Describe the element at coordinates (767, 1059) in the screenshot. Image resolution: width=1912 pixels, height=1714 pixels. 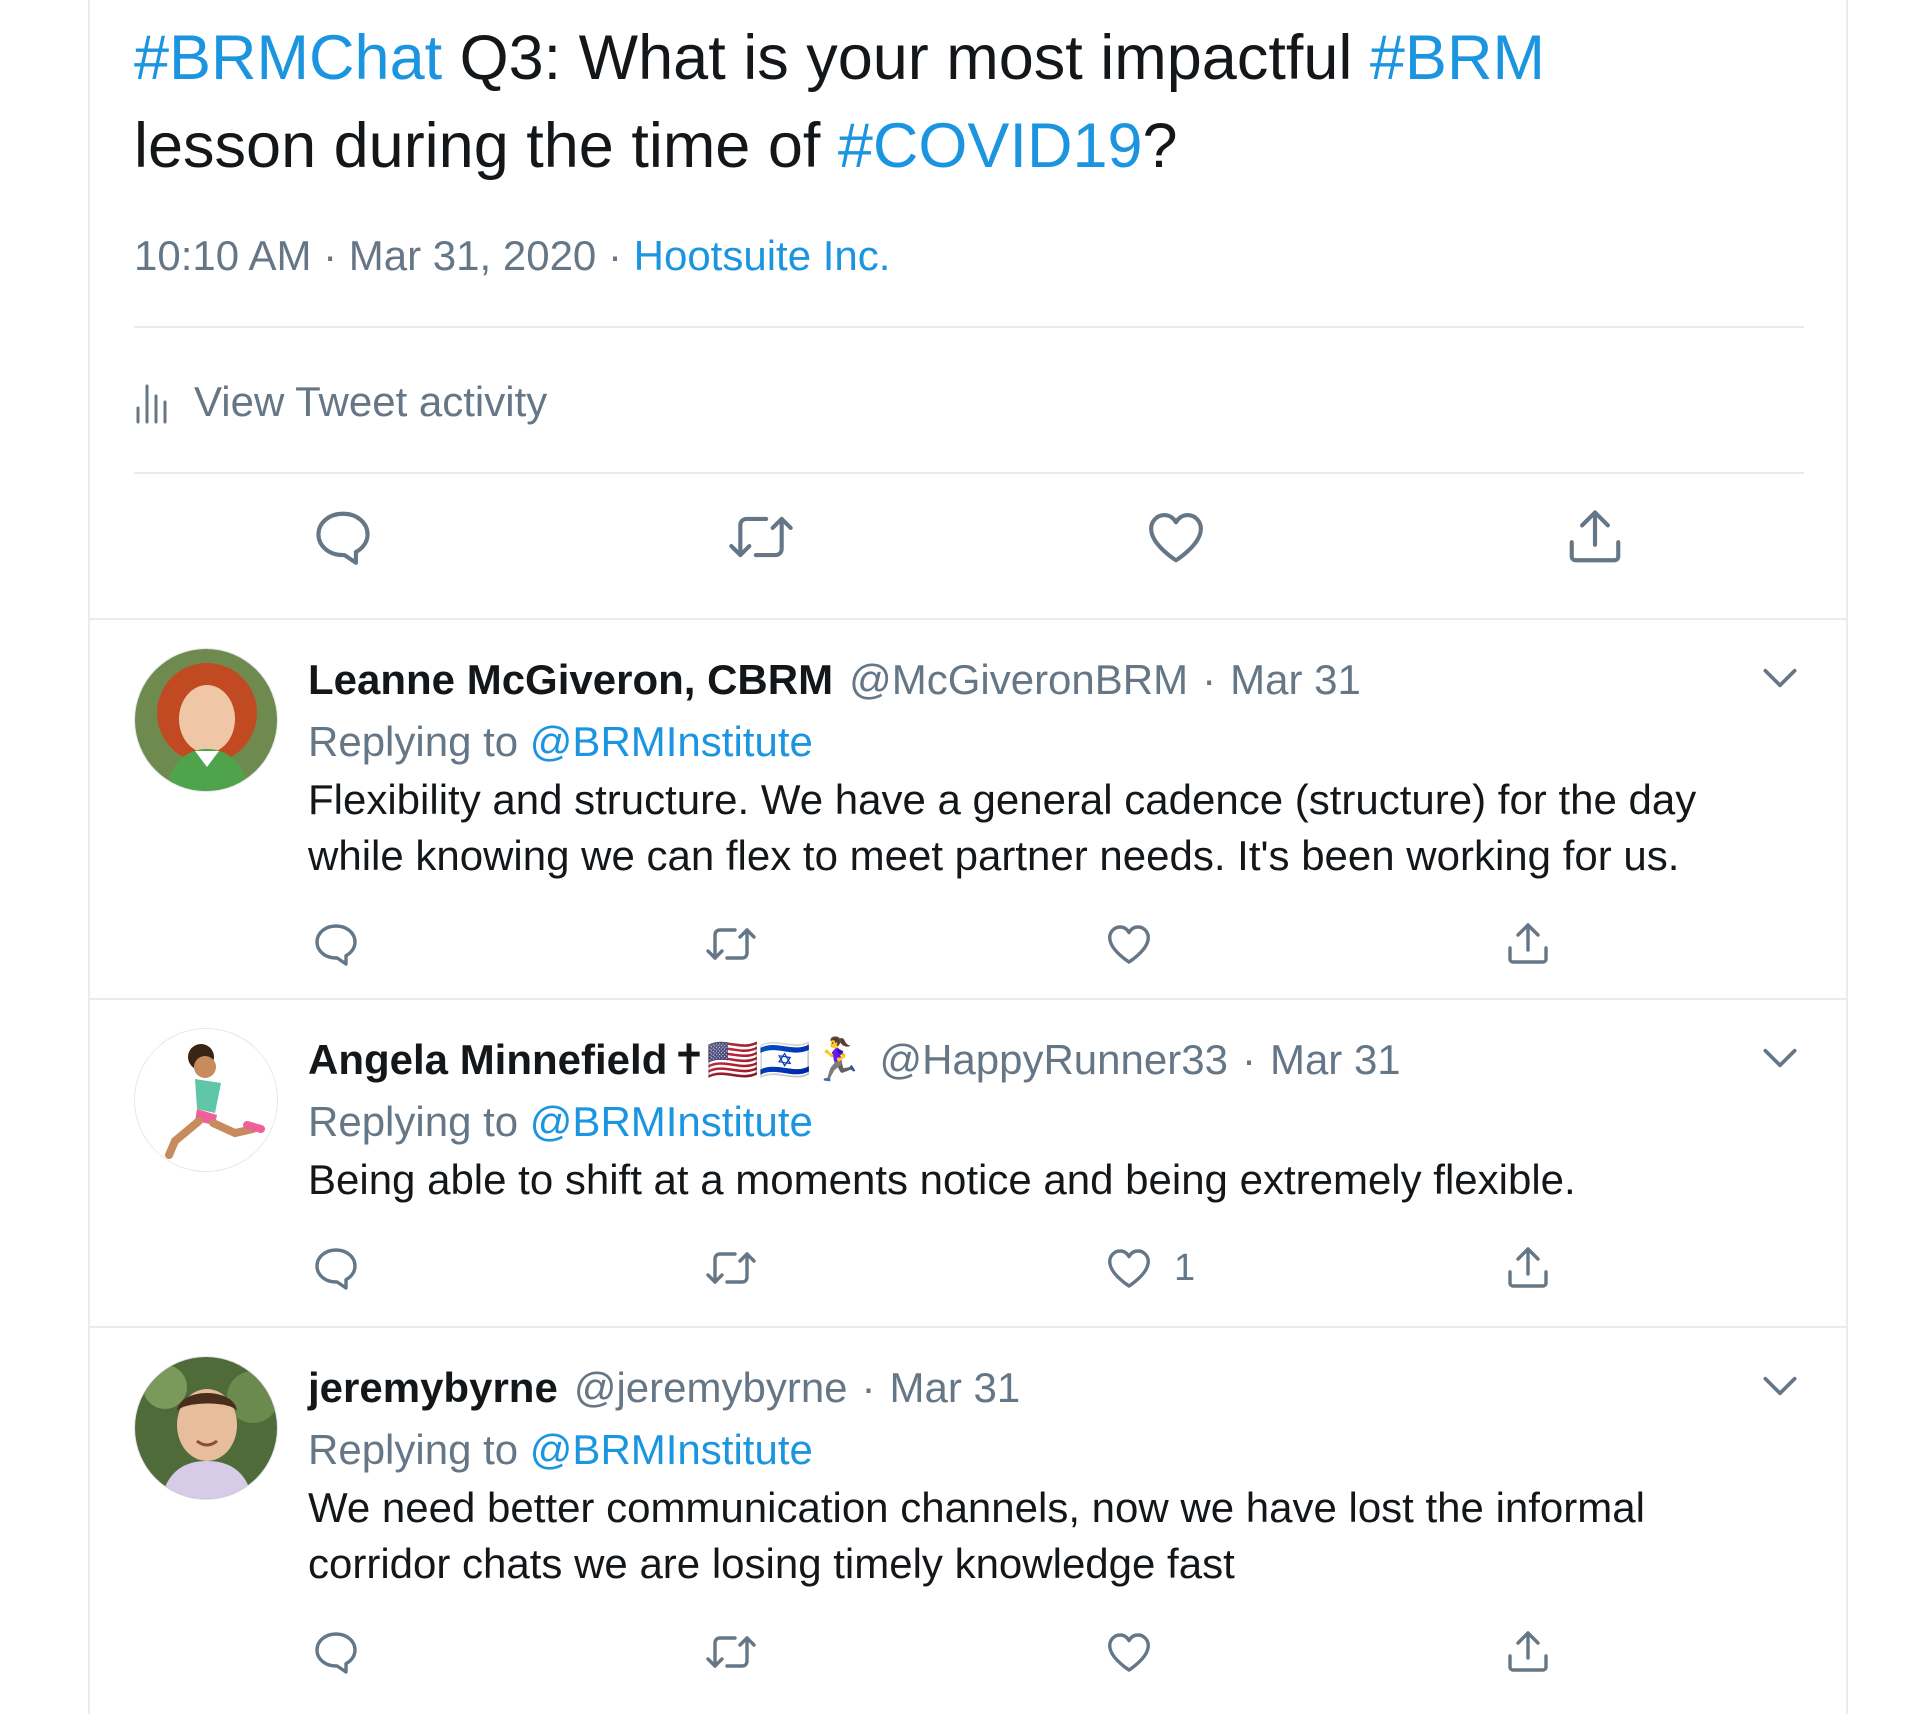
I see `name-emojis: ✝🇺🇸🇮🇱🏃‍♀️` at that location.